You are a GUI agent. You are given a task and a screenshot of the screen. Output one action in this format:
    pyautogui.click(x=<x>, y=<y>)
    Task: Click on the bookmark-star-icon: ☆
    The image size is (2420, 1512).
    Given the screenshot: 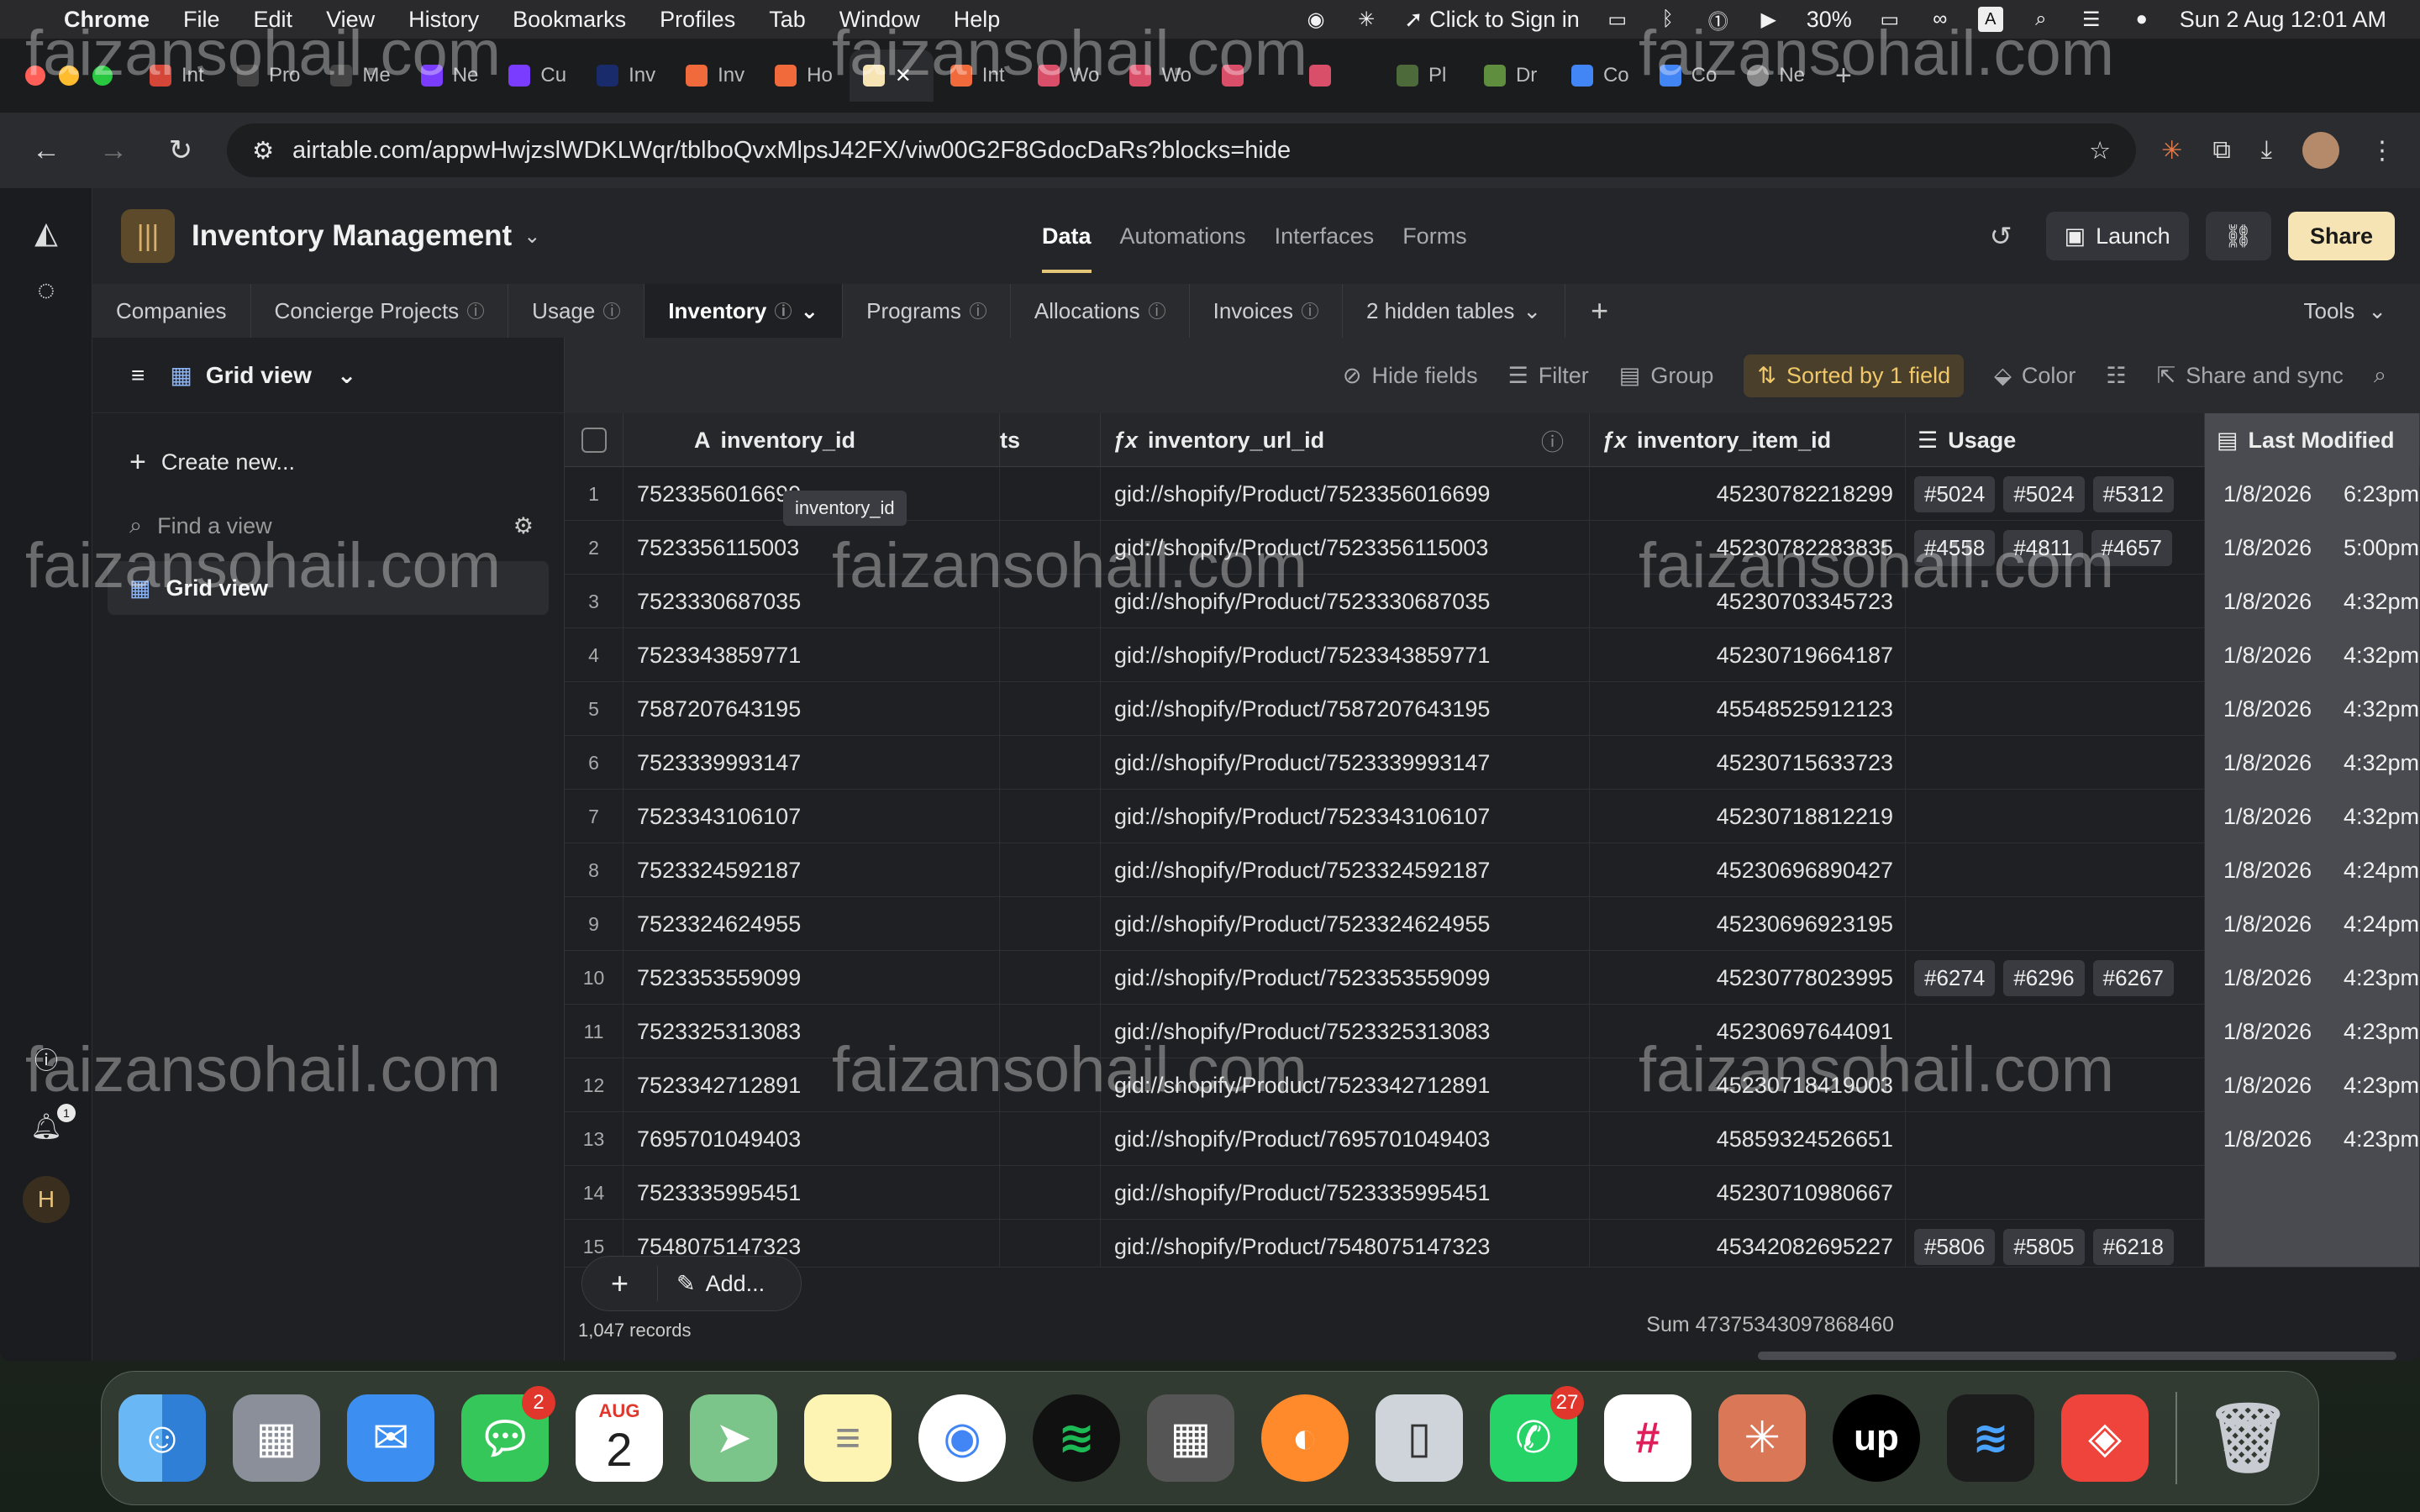 What is the action you would take?
    pyautogui.click(x=2100, y=150)
    